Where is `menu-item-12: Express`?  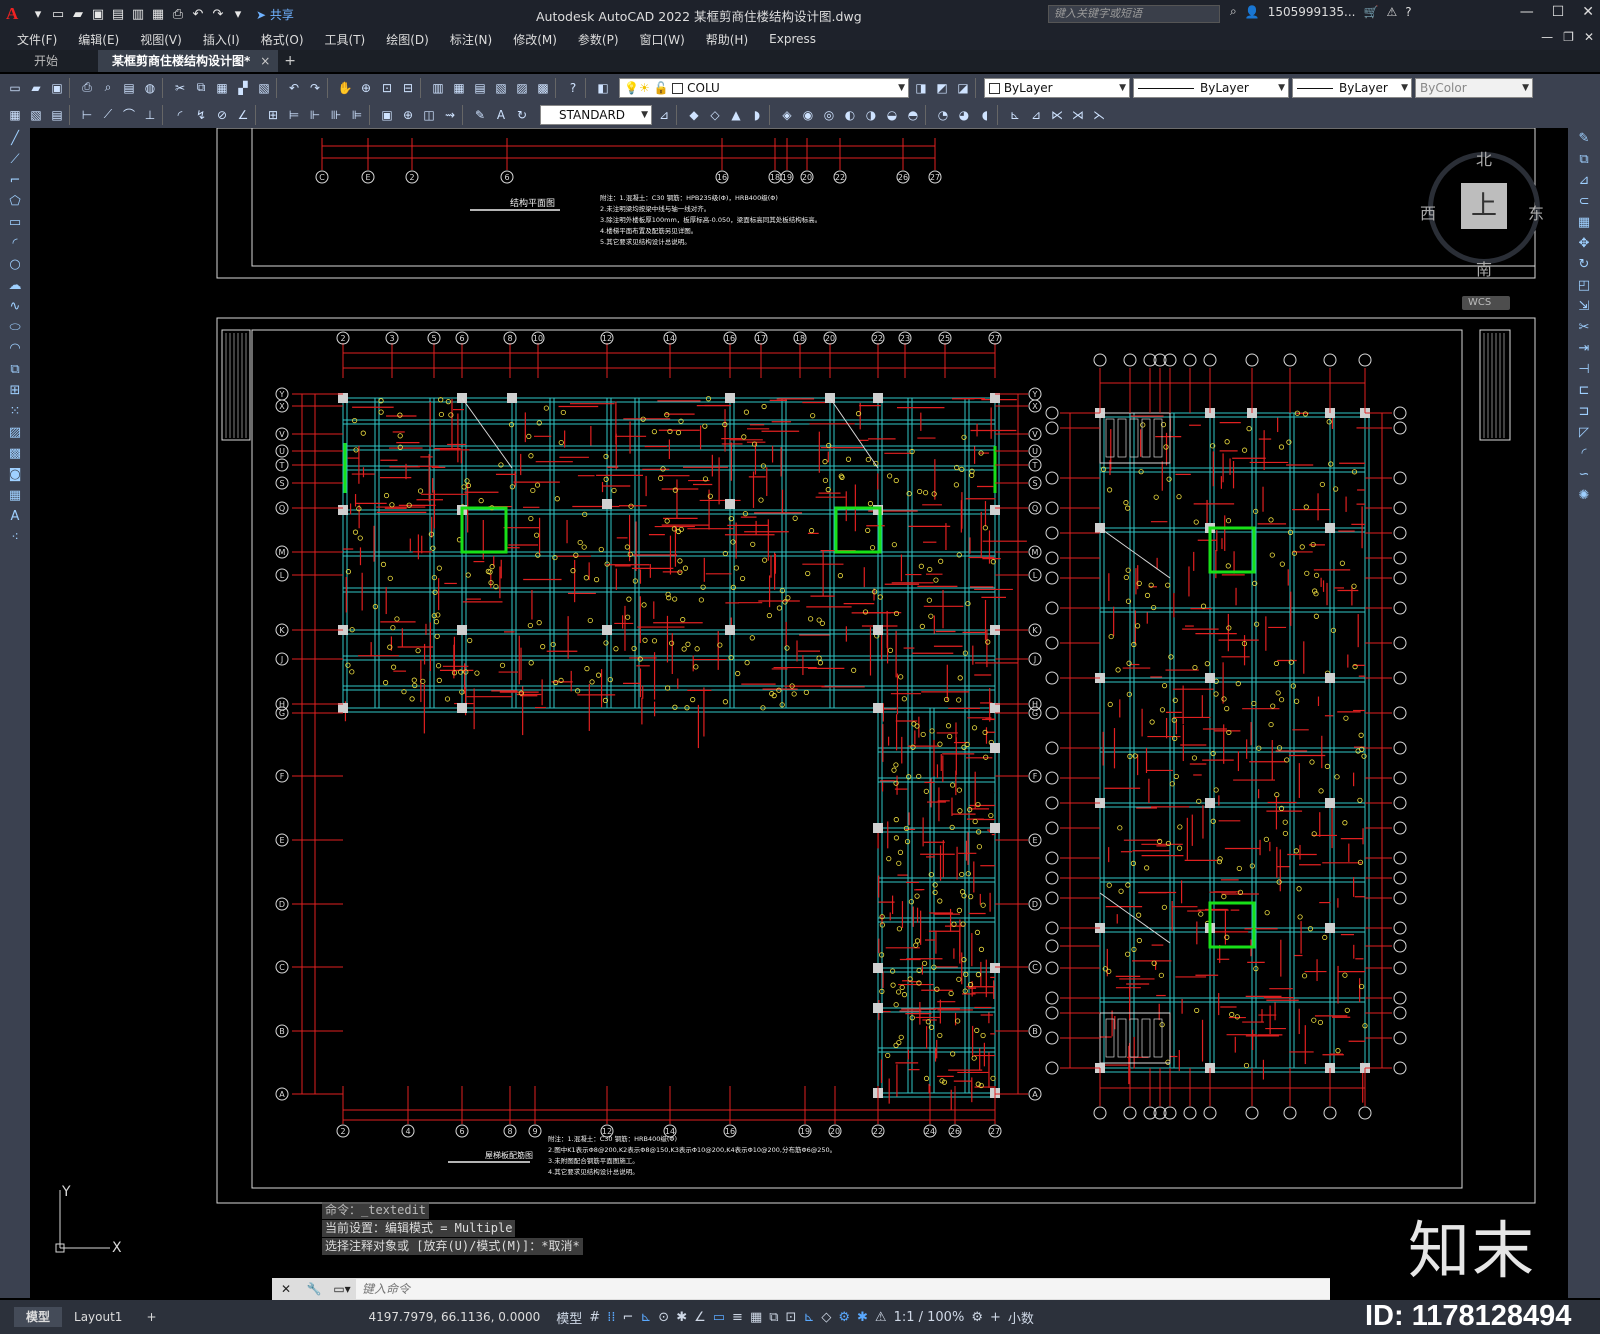
menu-item-12: Express is located at coordinates (792, 39).